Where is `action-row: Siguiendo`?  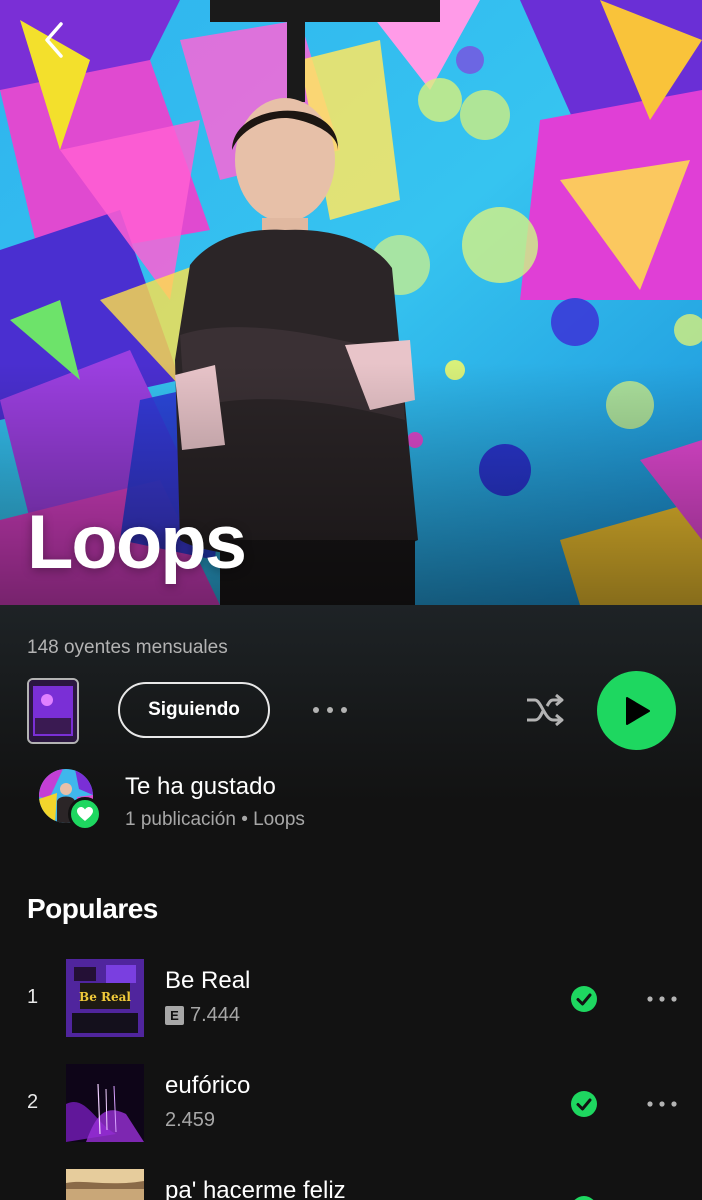
action-row: Siguiendo is located at coordinates (351, 713).